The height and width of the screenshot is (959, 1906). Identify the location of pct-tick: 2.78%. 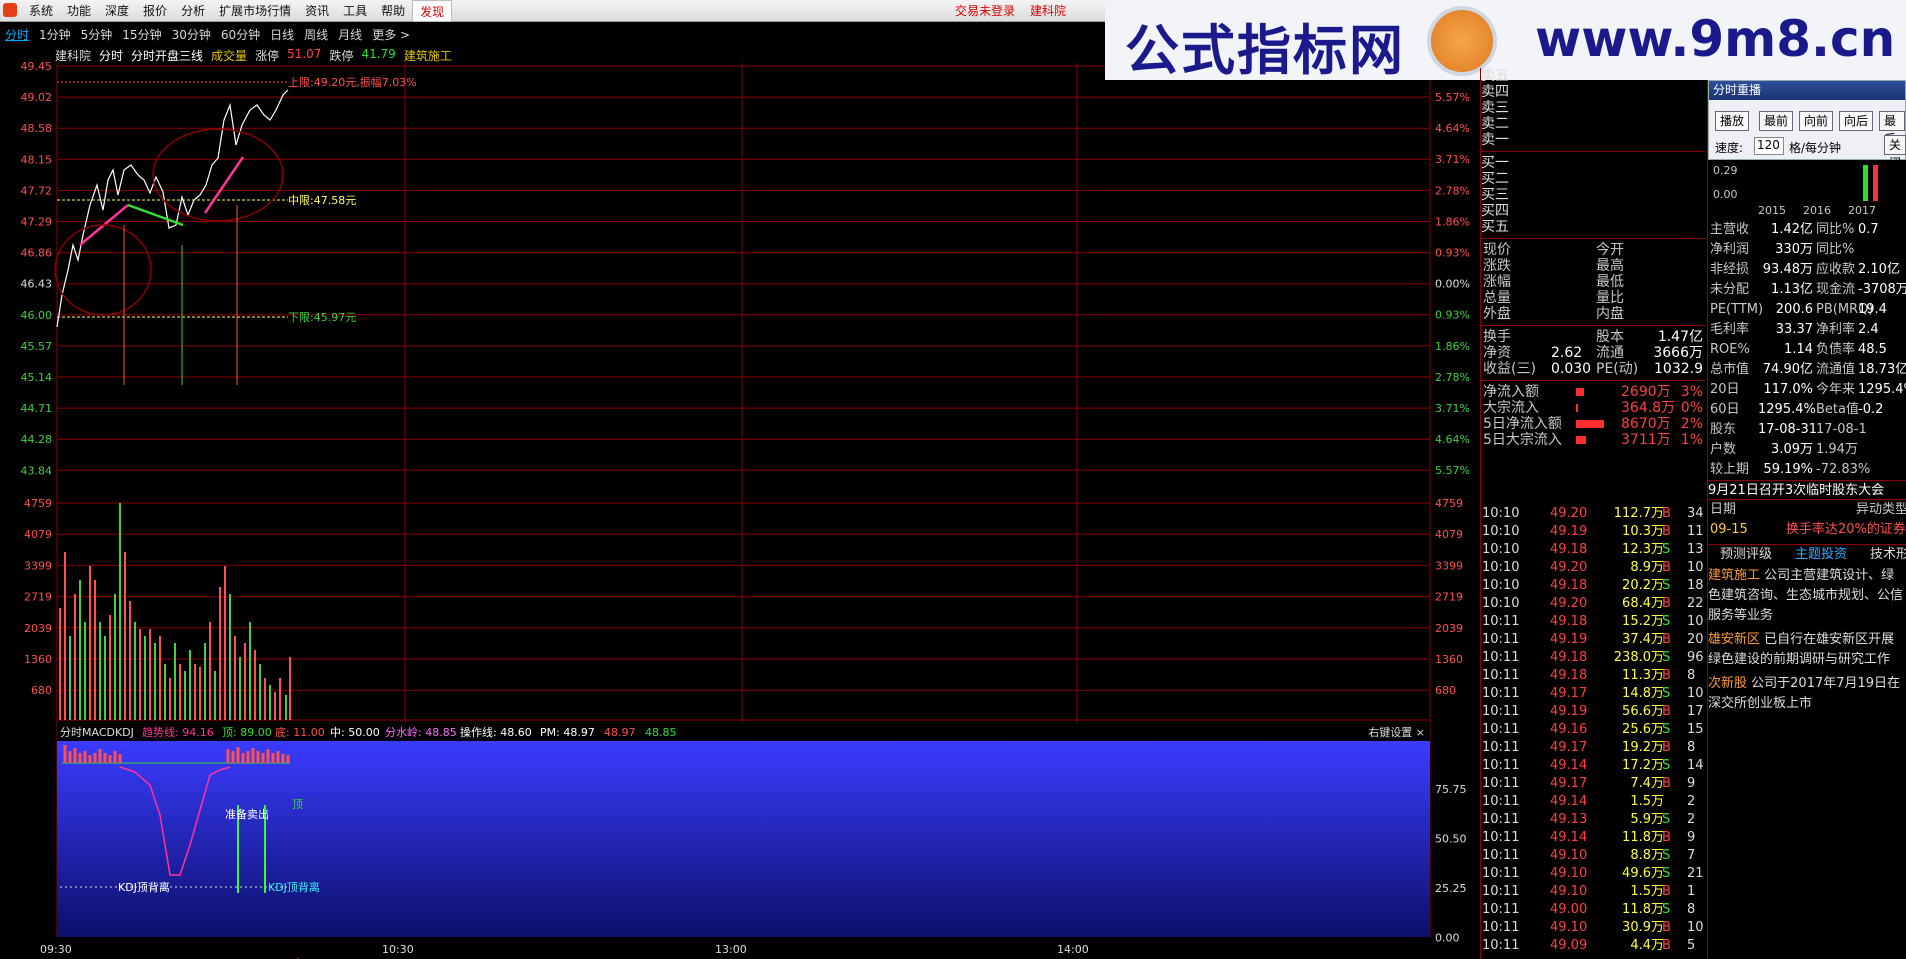
(1452, 377).